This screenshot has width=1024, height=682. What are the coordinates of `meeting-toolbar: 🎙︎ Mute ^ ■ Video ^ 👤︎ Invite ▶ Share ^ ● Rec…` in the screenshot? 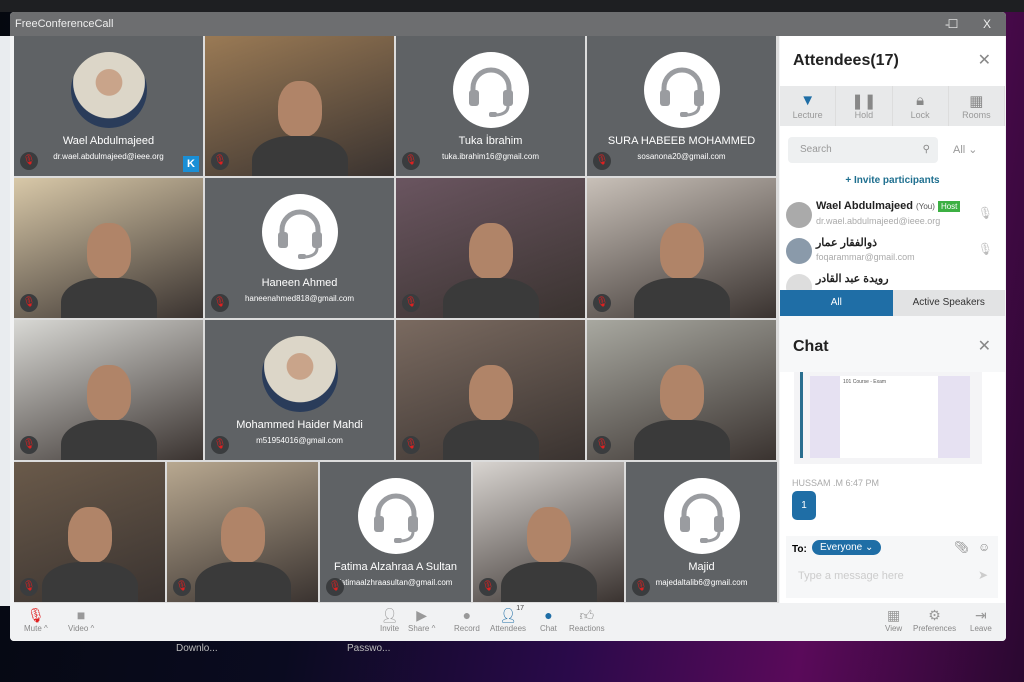 It's located at (508, 622).